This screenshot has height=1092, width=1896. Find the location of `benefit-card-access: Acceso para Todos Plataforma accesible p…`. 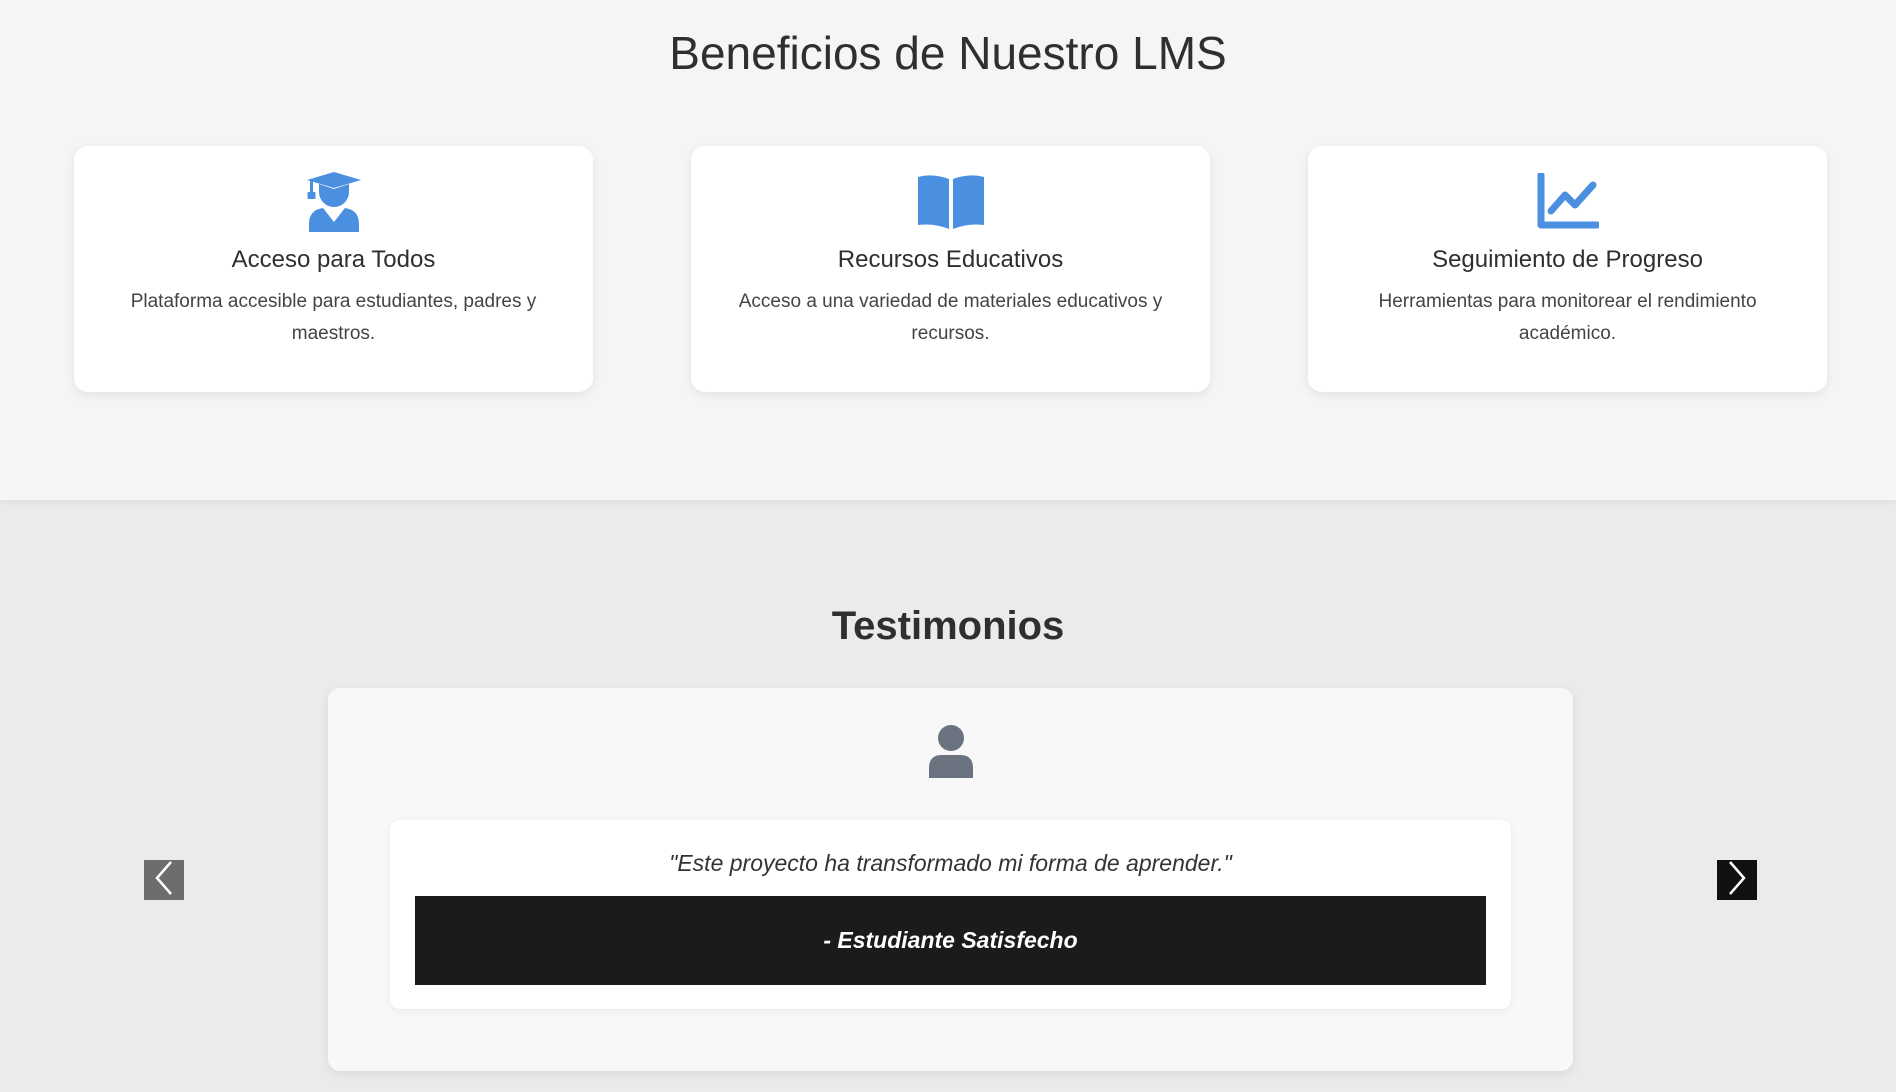

benefit-card-access: Acceso para Todos Plataforma accesible p… is located at coordinates (333, 269).